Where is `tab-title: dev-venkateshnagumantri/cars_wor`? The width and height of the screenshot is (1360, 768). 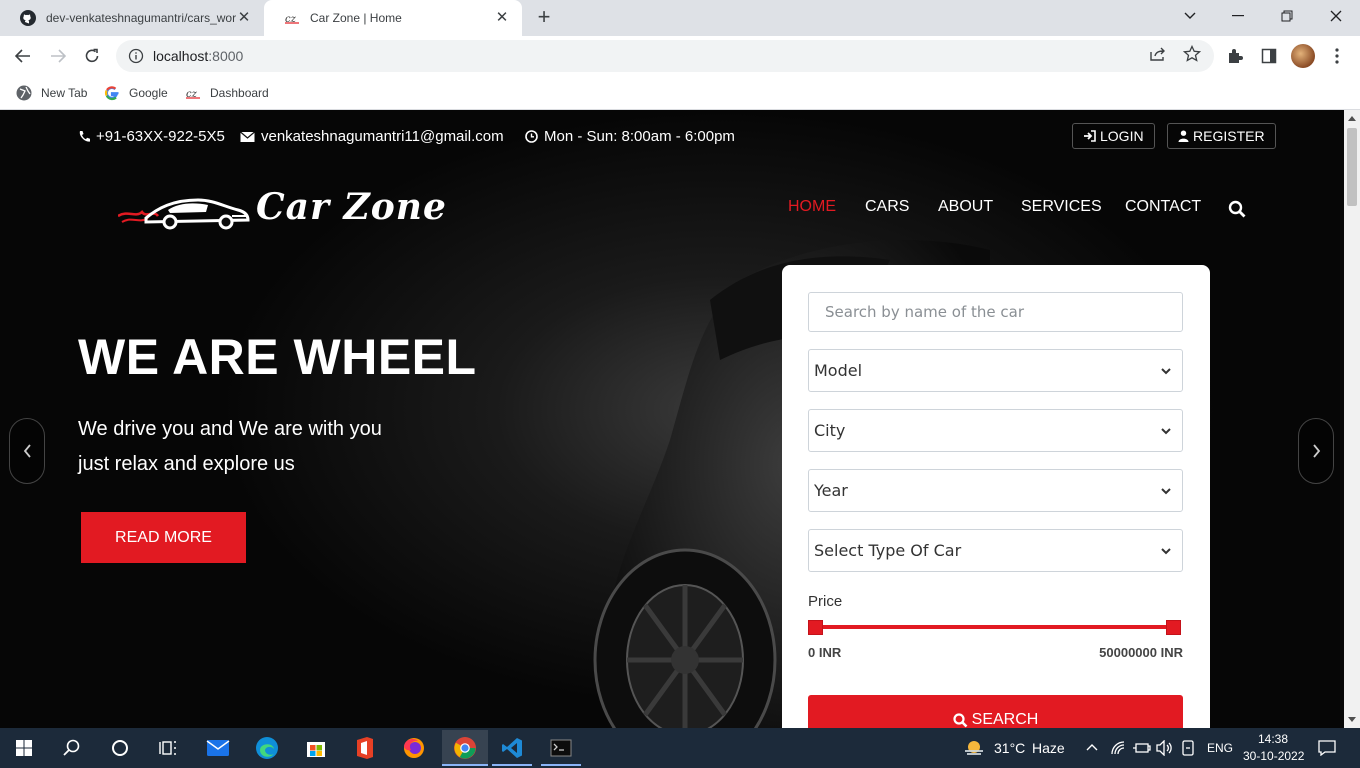
tab-title: dev-venkateshnagumantri/cars_wor is located at coordinates (141, 18).